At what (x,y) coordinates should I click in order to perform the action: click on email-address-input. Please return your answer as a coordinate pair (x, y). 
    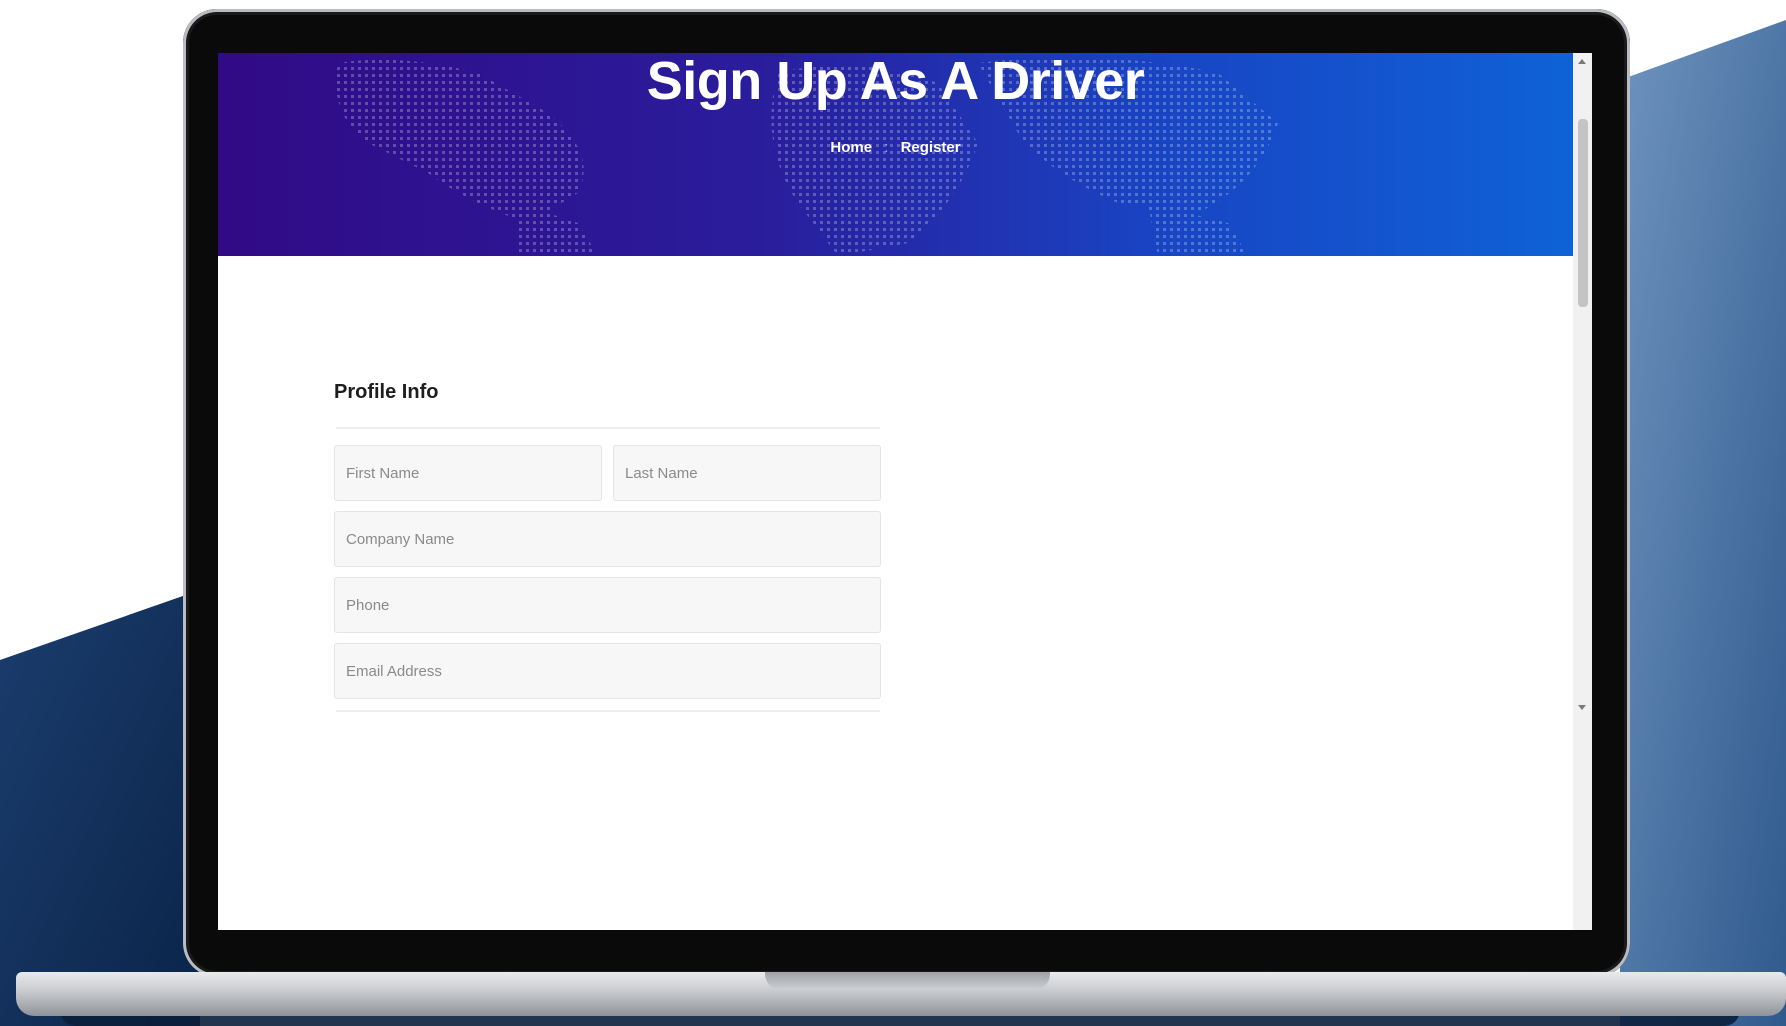
    Looking at the image, I should click on (607, 671).